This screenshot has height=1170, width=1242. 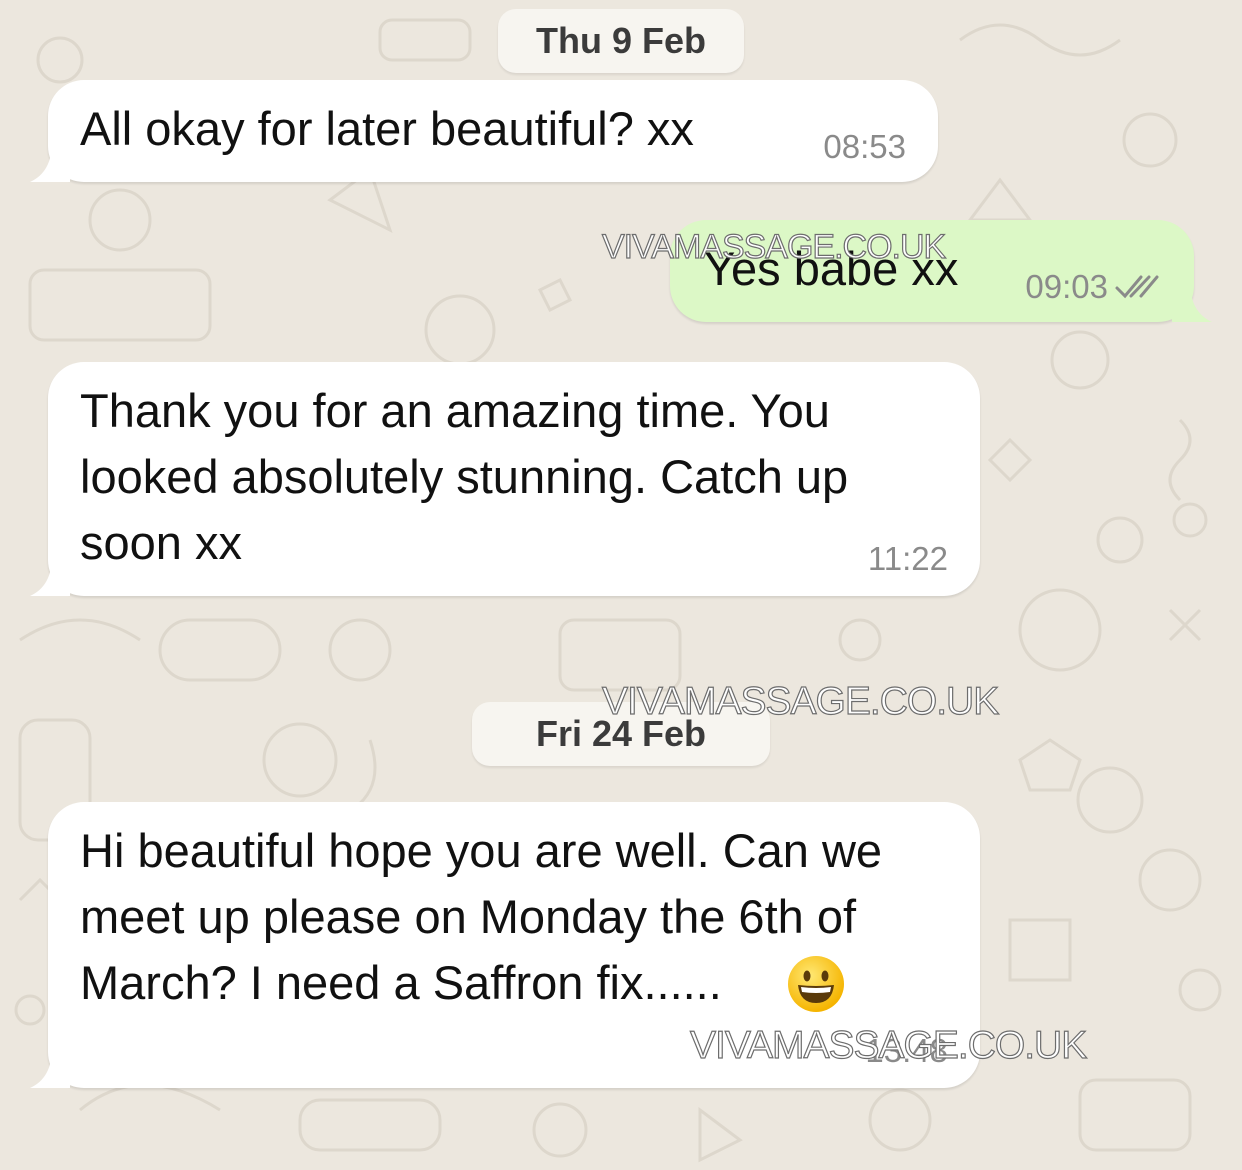 I want to click on message-text: All okay for later beautiful? xx, so click(x=387, y=128).